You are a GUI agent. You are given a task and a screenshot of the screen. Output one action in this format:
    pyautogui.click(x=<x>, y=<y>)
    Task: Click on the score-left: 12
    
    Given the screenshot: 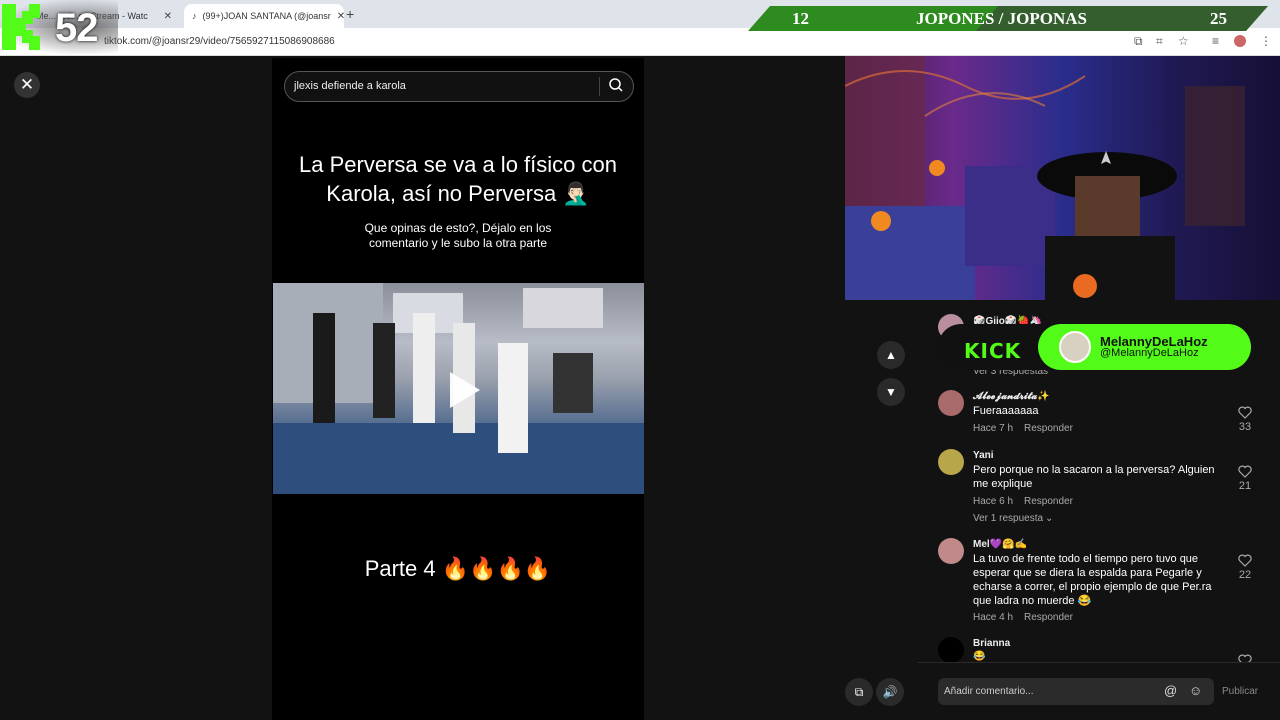 What is the action you would take?
    pyautogui.click(x=800, y=18)
    